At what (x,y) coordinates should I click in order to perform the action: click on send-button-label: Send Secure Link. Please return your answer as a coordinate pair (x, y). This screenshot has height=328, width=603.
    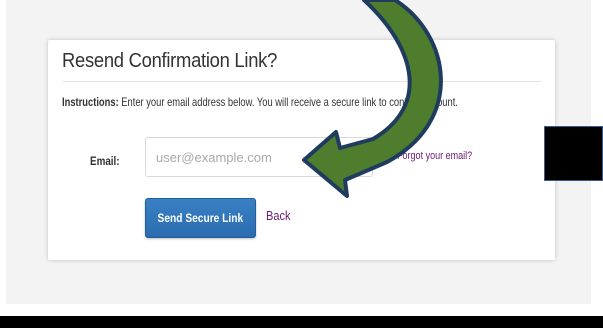
    Looking at the image, I should click on (200, 218).